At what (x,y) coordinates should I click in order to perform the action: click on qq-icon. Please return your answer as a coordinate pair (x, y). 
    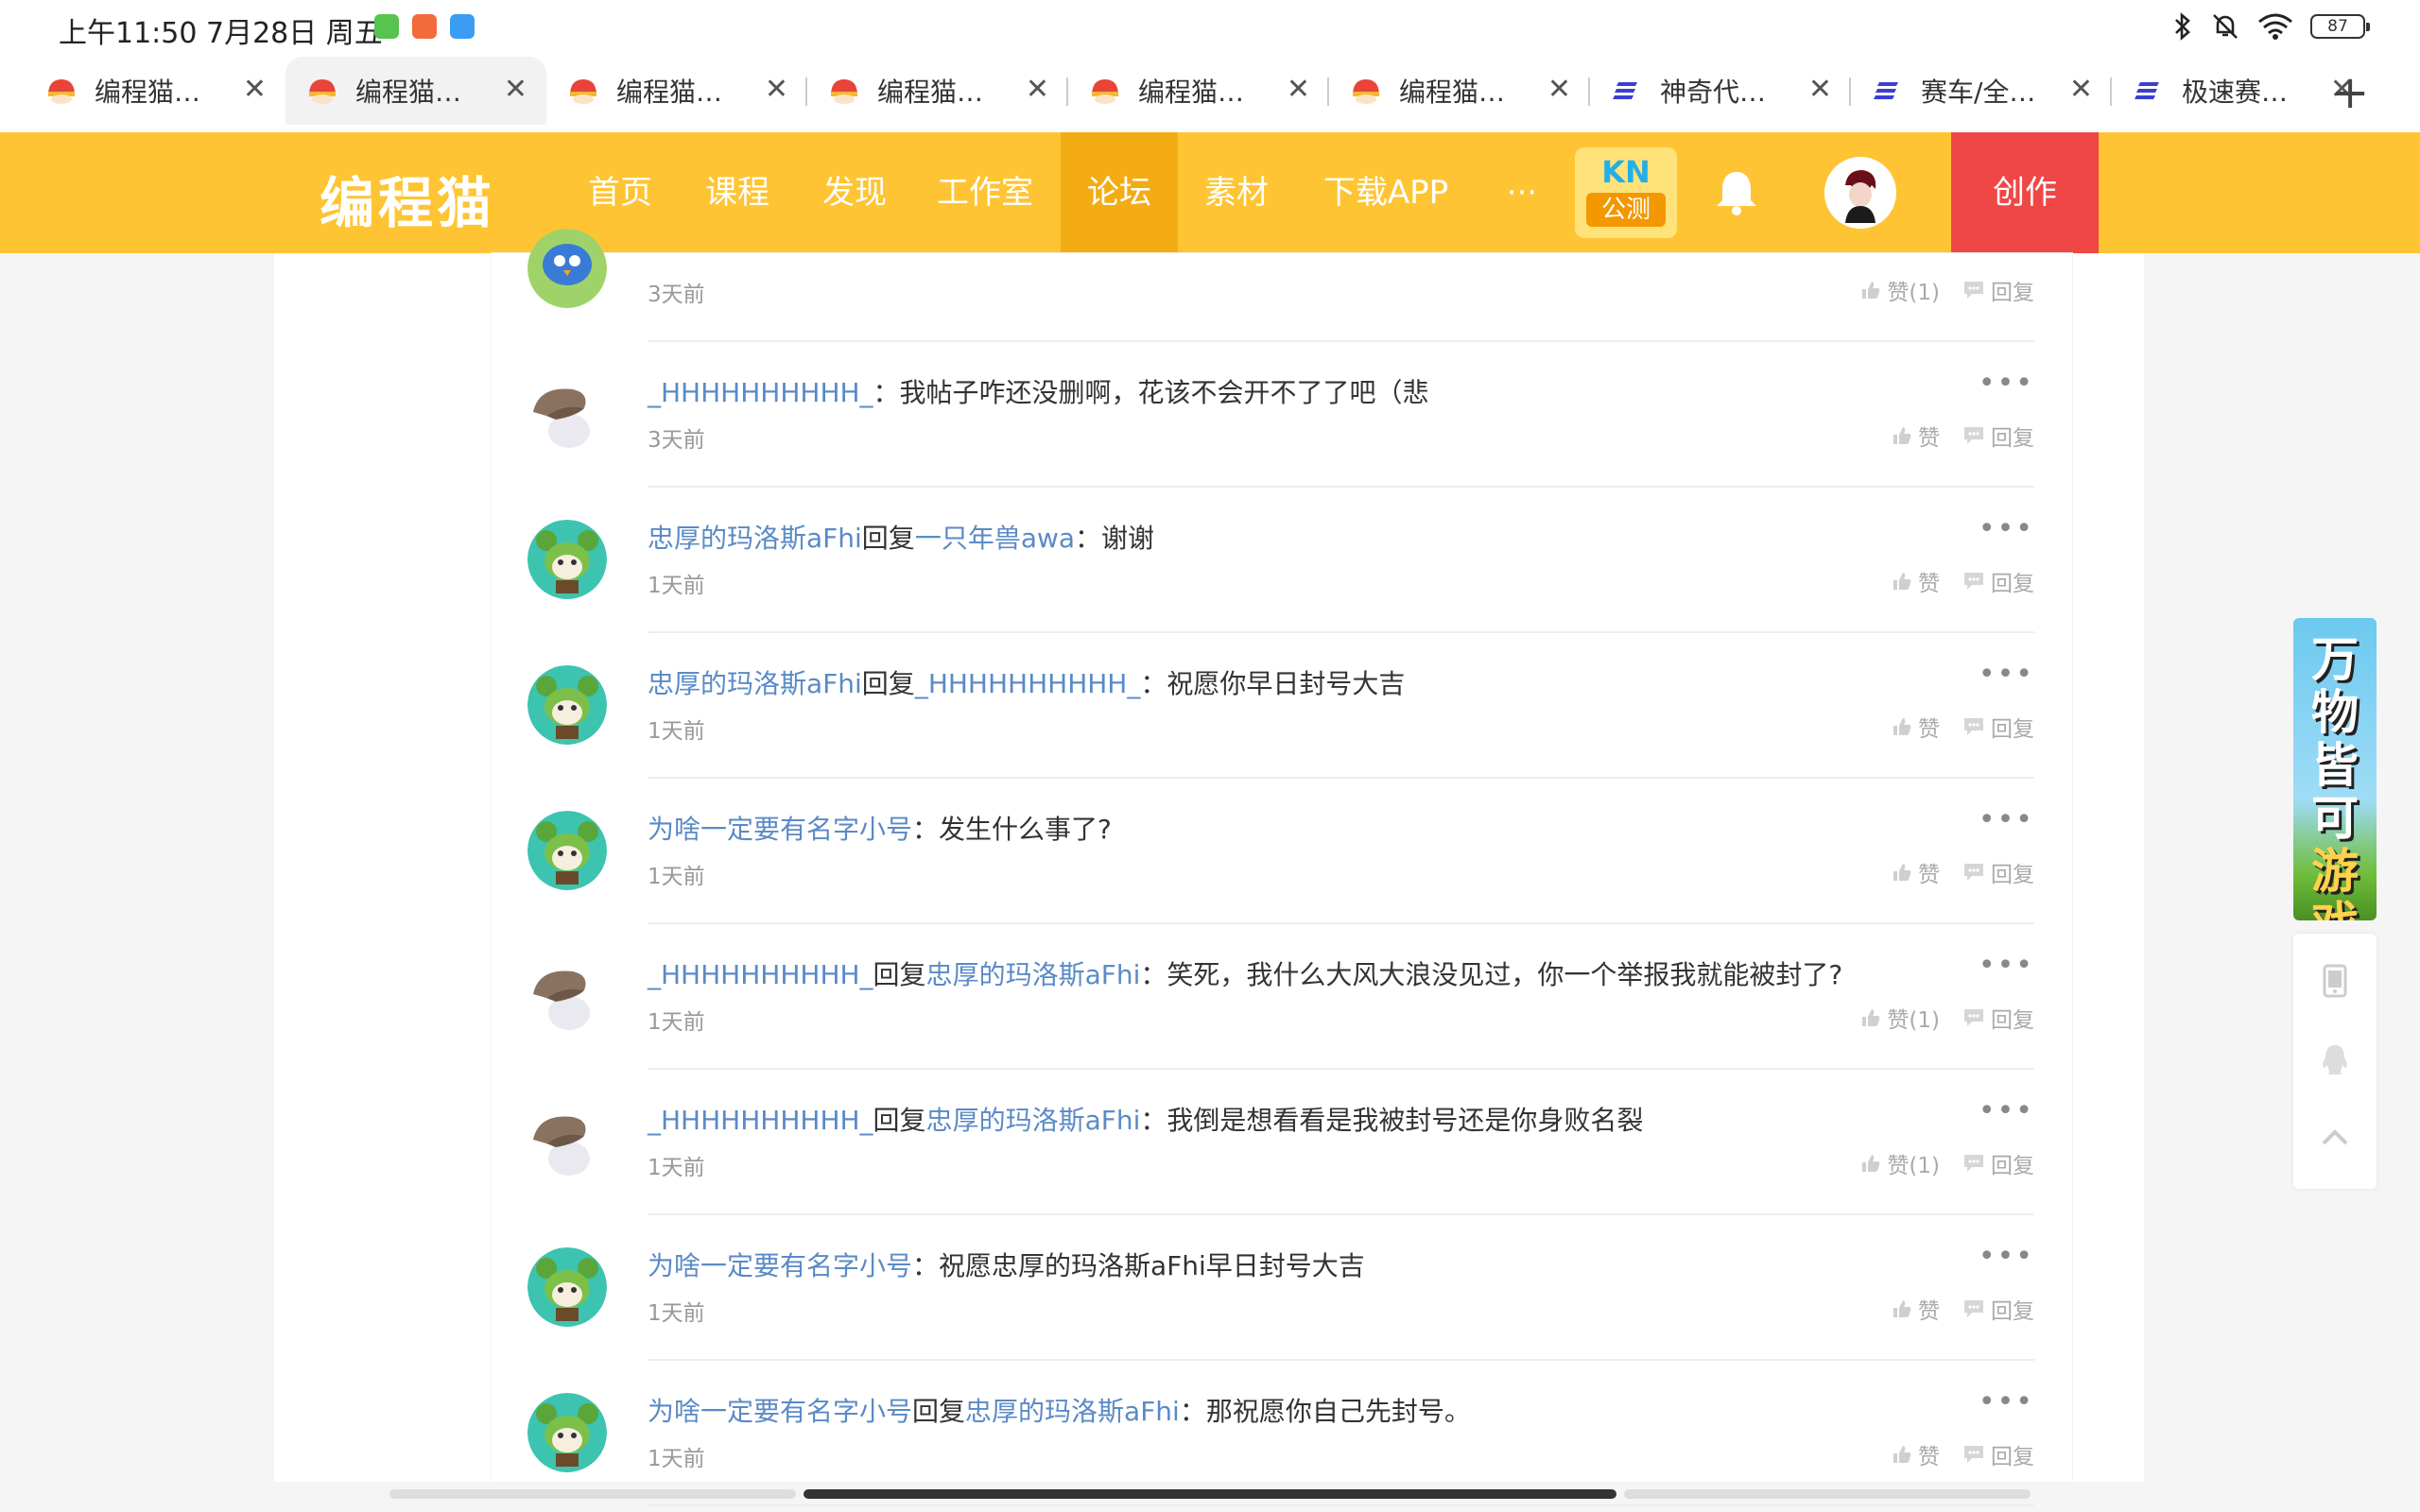
    Looking at the image, I should click on (2335, 1060).